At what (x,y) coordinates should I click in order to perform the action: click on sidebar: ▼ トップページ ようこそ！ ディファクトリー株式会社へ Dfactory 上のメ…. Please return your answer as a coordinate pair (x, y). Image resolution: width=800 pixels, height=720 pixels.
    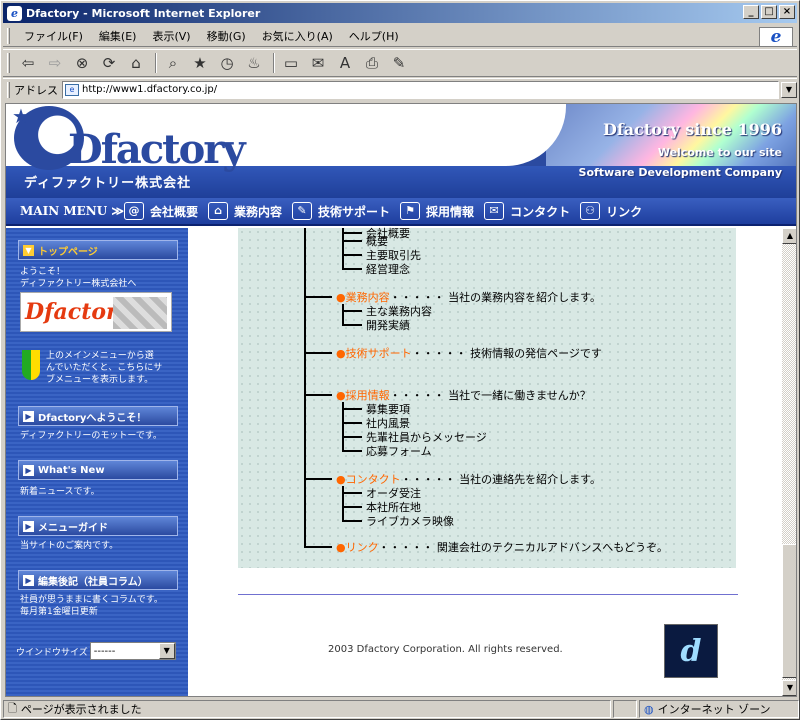
    Looking at the image, I should click on (97, 462).